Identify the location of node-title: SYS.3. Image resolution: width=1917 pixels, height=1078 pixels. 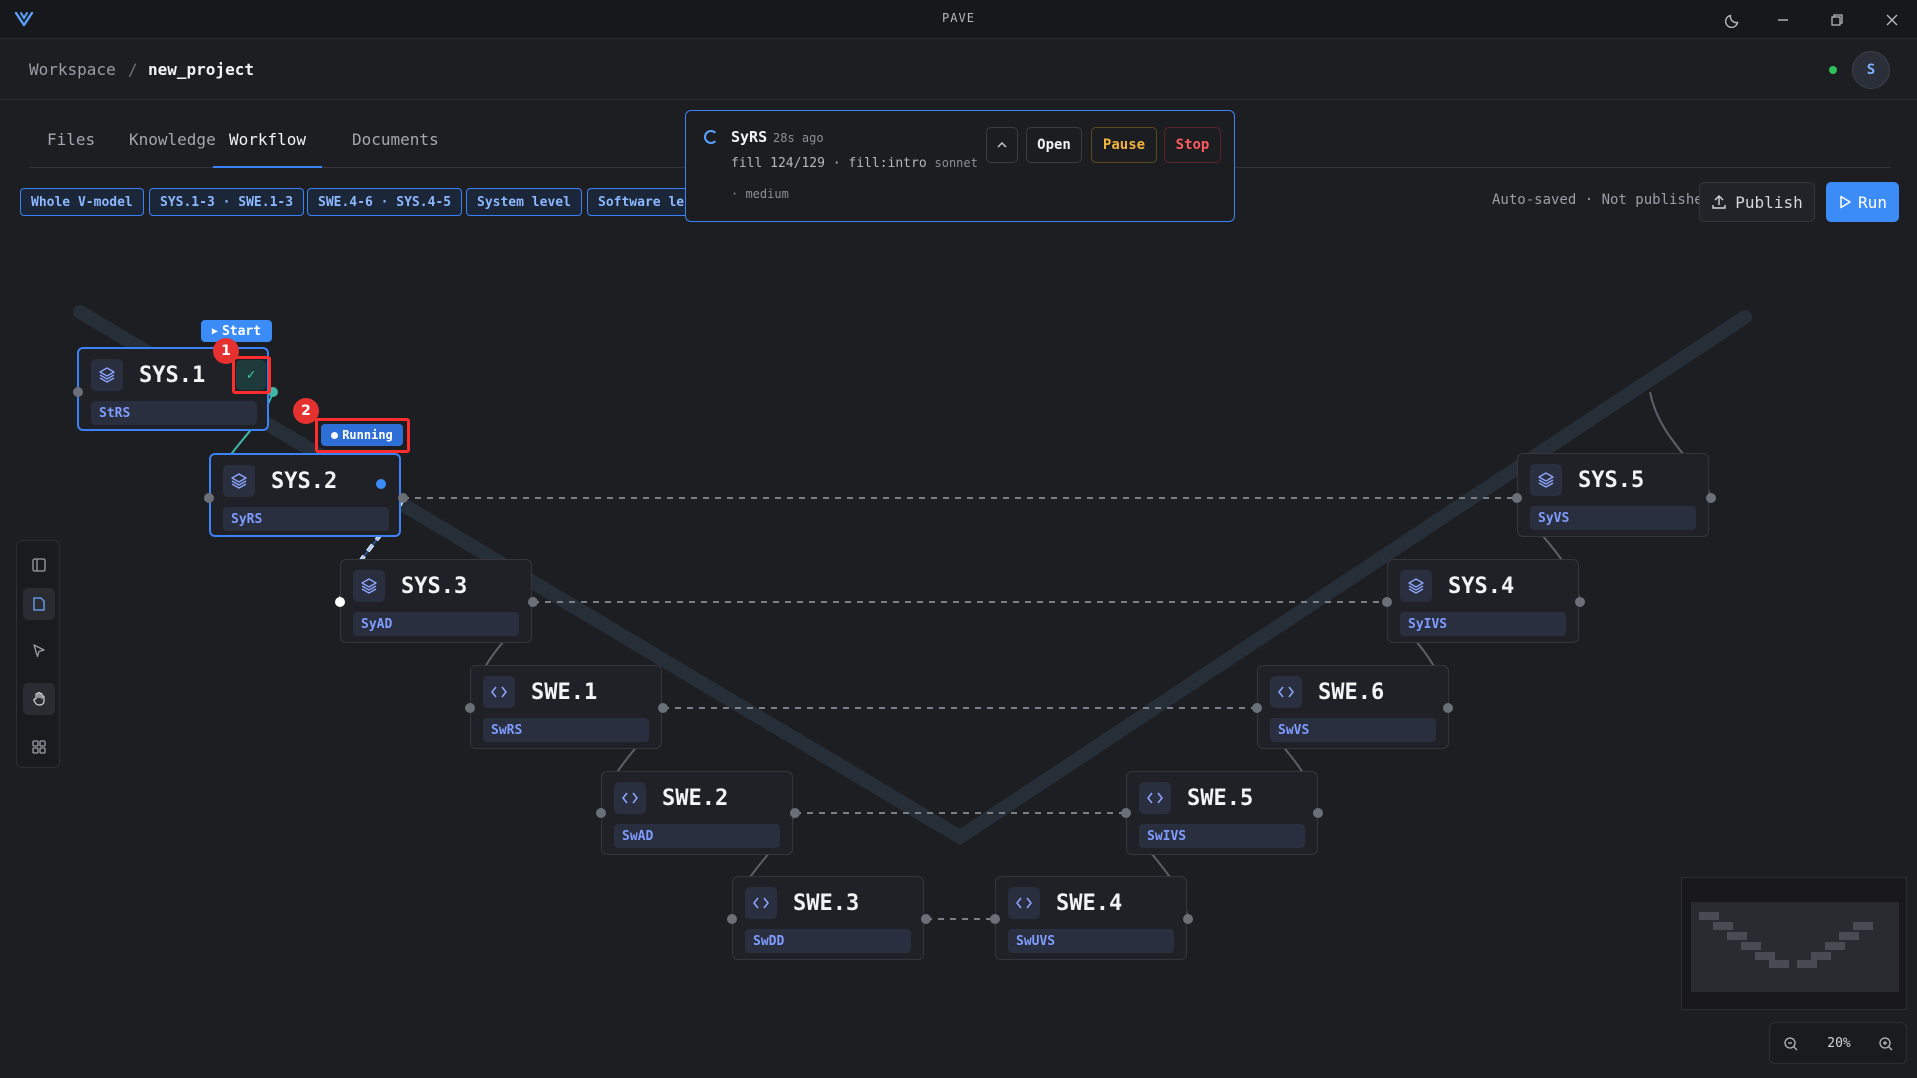
(434, 586).